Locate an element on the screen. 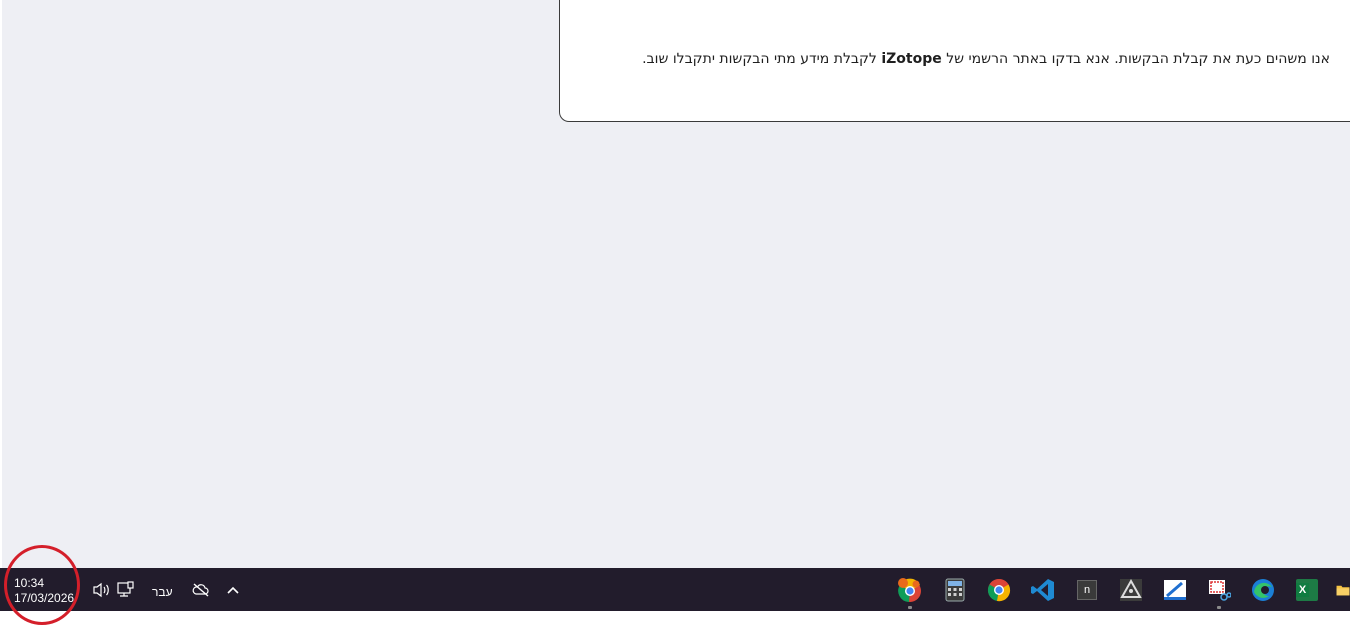 This screenshot has width=1350, height=631. chrome-profile-app-icon is located at coordinates (910, 593).